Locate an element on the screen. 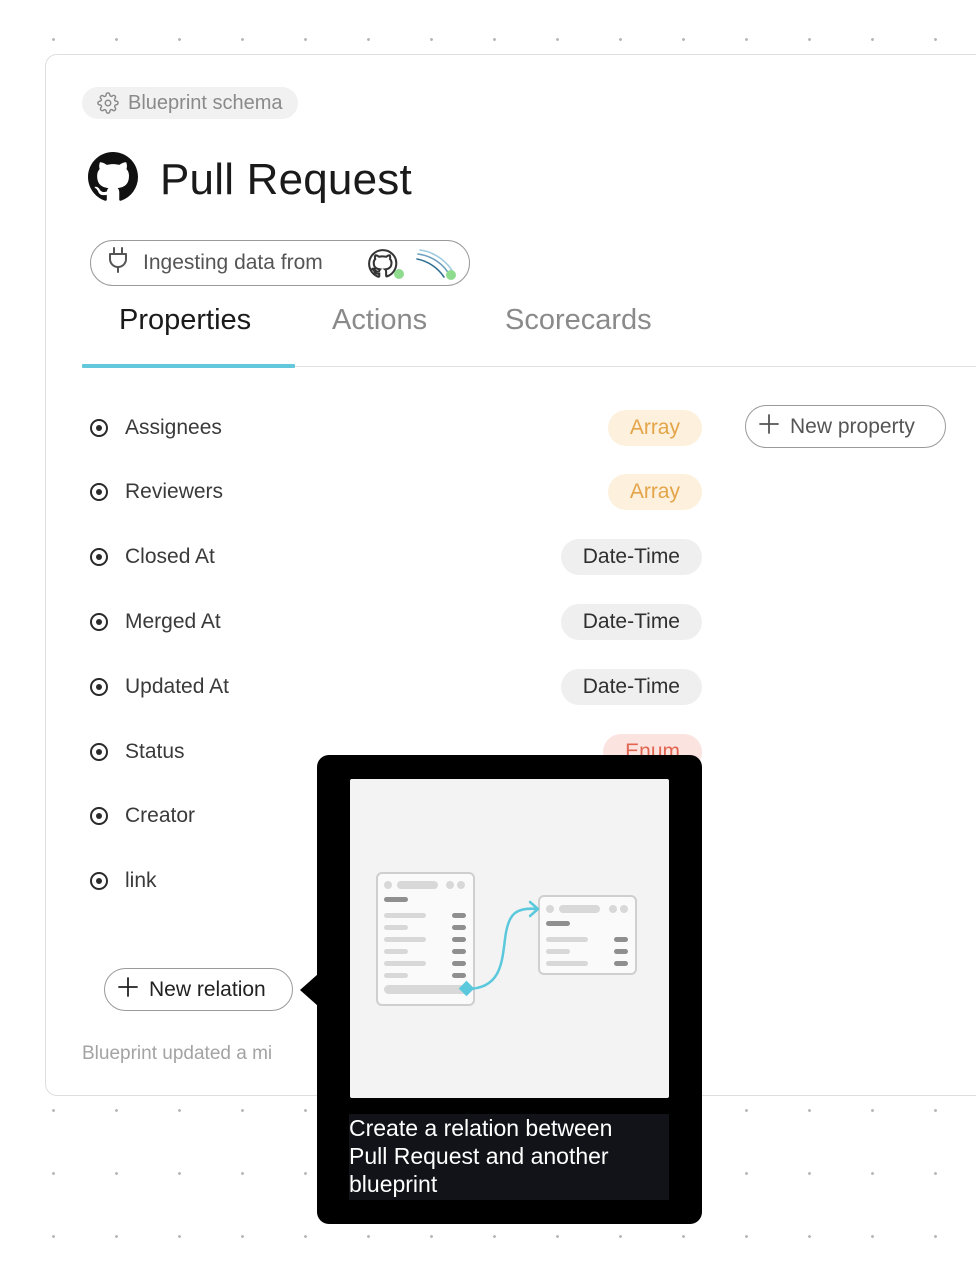 The width and height of the screenshot is (976, 1270). property-name: Reviewers is located at coordinates (174, 491).